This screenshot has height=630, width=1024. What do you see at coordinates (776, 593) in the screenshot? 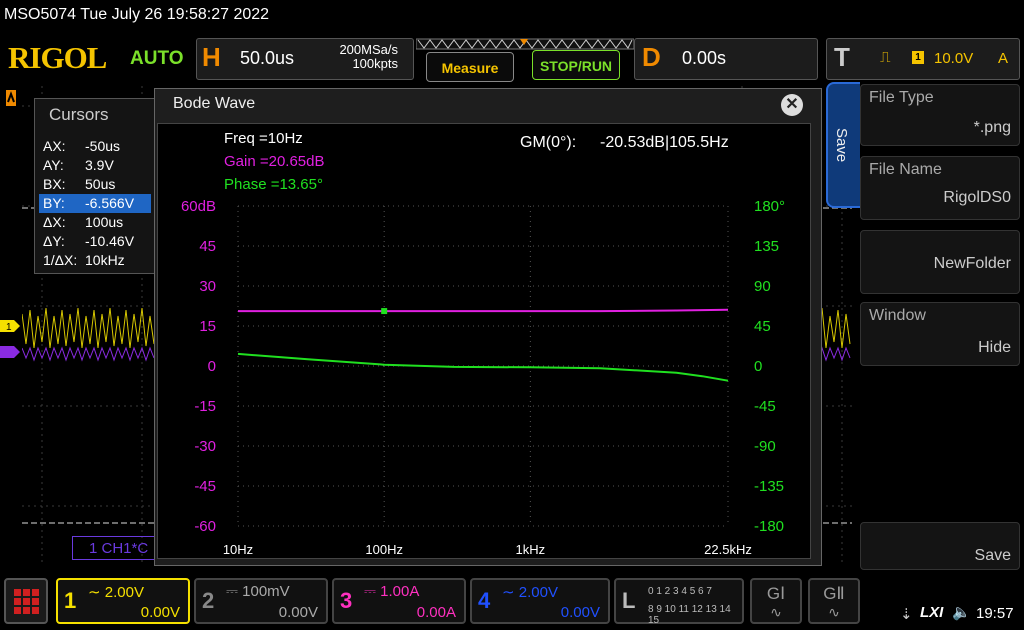
I see `generator-1-label: GⅠ` at bounding box center [776, 593].